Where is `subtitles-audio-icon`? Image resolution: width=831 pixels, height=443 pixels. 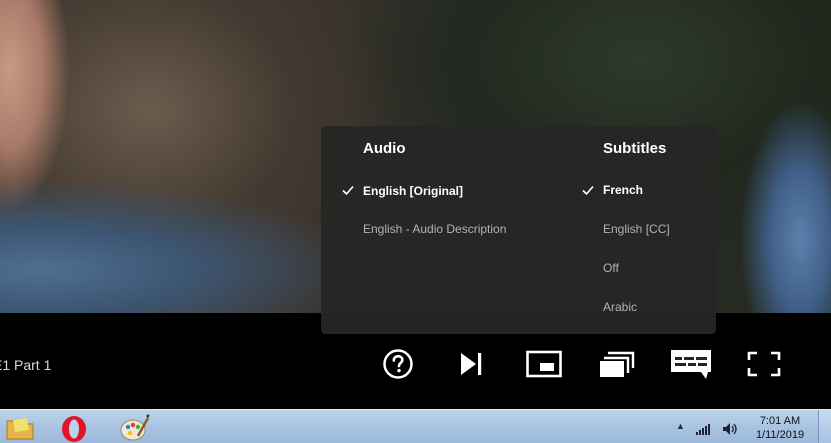 subtitles-audio-icon is located at coordinates (691, 364).